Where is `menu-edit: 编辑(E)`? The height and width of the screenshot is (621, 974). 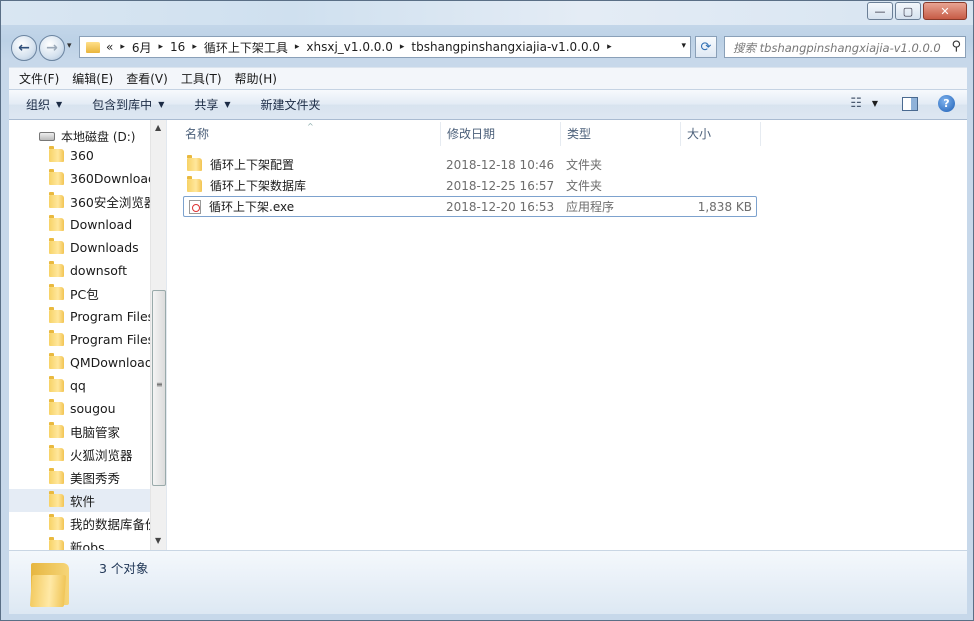
menu-edit: 编辑(E) is located at coordinates (92, 78).